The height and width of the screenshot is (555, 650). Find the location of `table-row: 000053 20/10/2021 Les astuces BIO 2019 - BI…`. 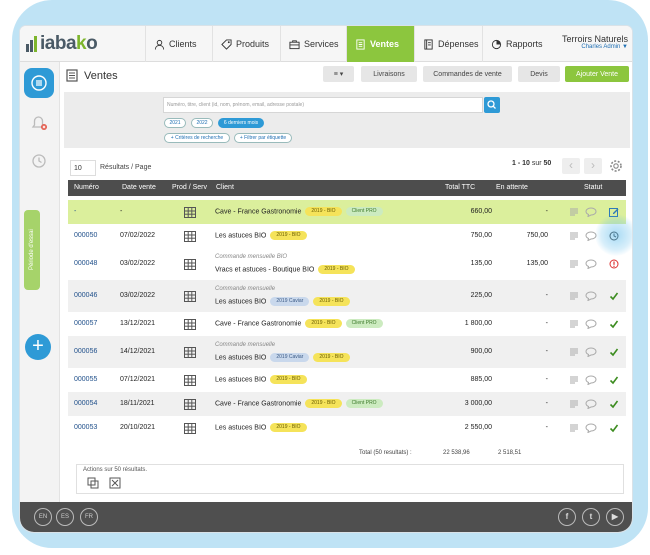

table-row: 000053 20/10/2021 Les astuces BIO 2019 - BI… is located at coordinates (347, 428).